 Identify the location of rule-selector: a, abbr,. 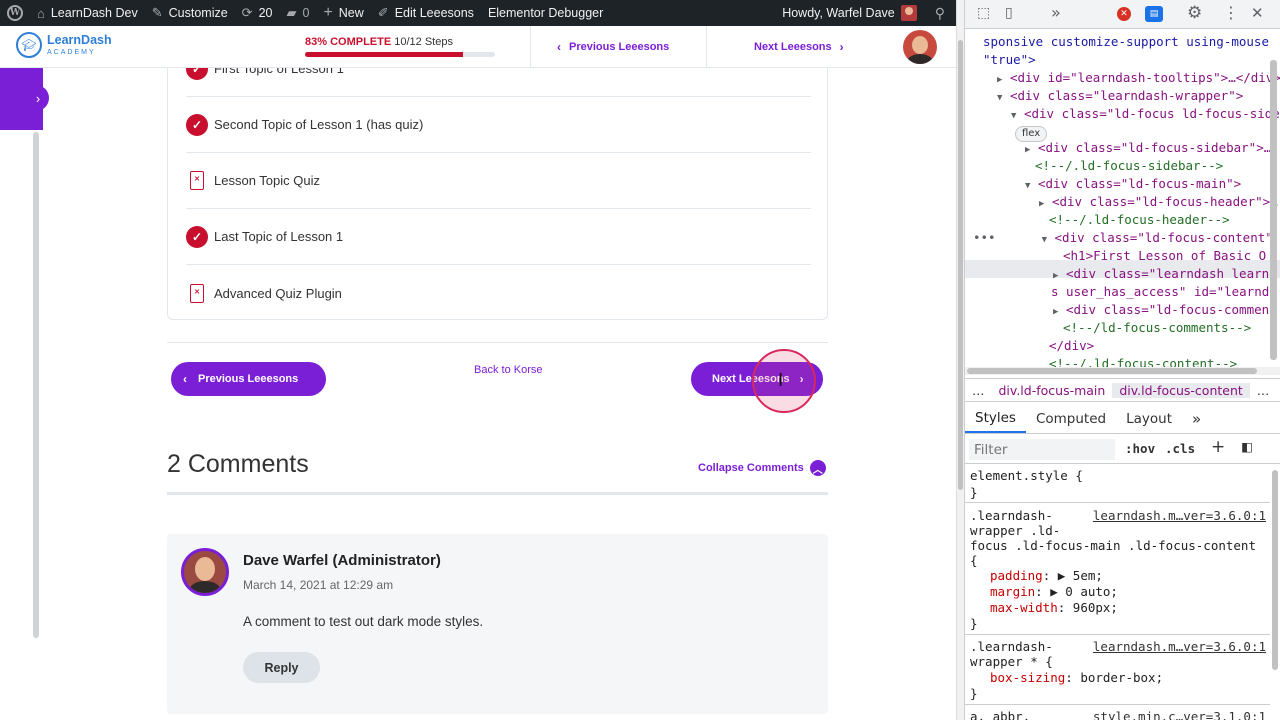
(1000, 714).